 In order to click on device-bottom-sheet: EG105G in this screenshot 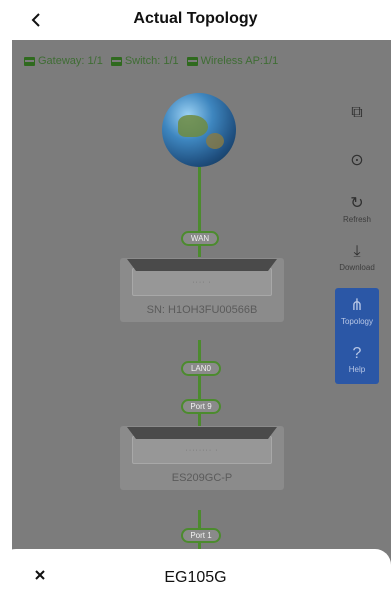, I will do `click(195, 576)`.